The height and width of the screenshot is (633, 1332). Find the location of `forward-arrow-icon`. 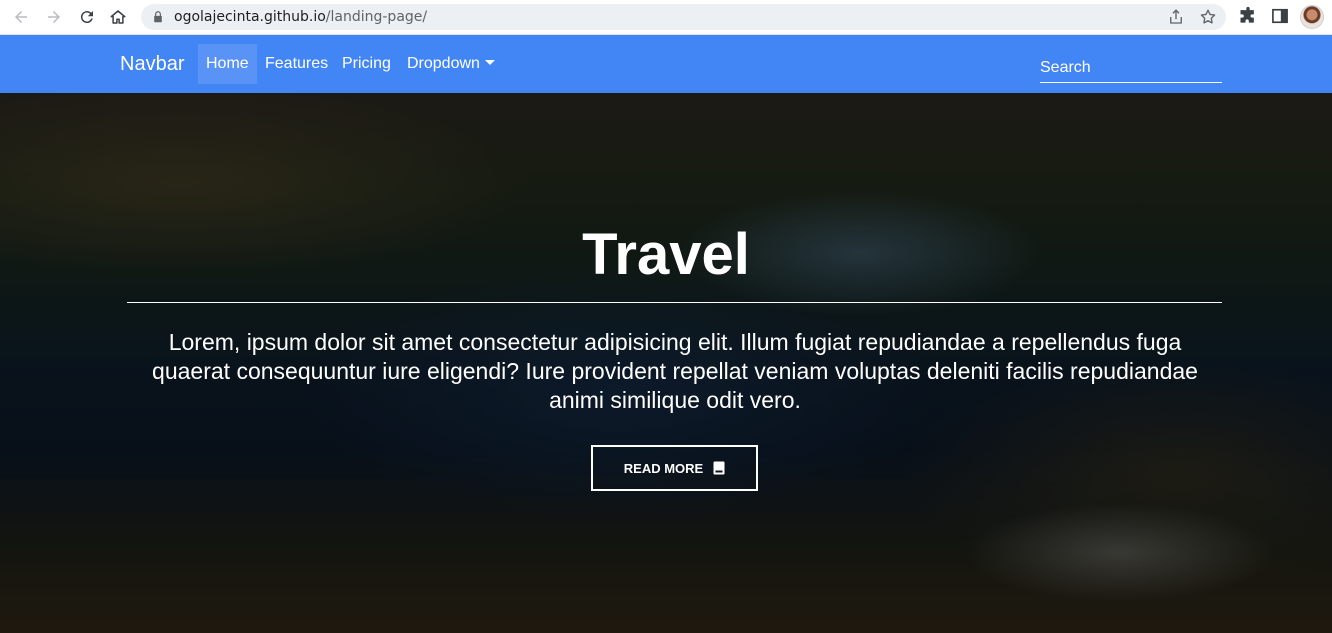

forward-arrow-icon is located at coordinates (54, 17).